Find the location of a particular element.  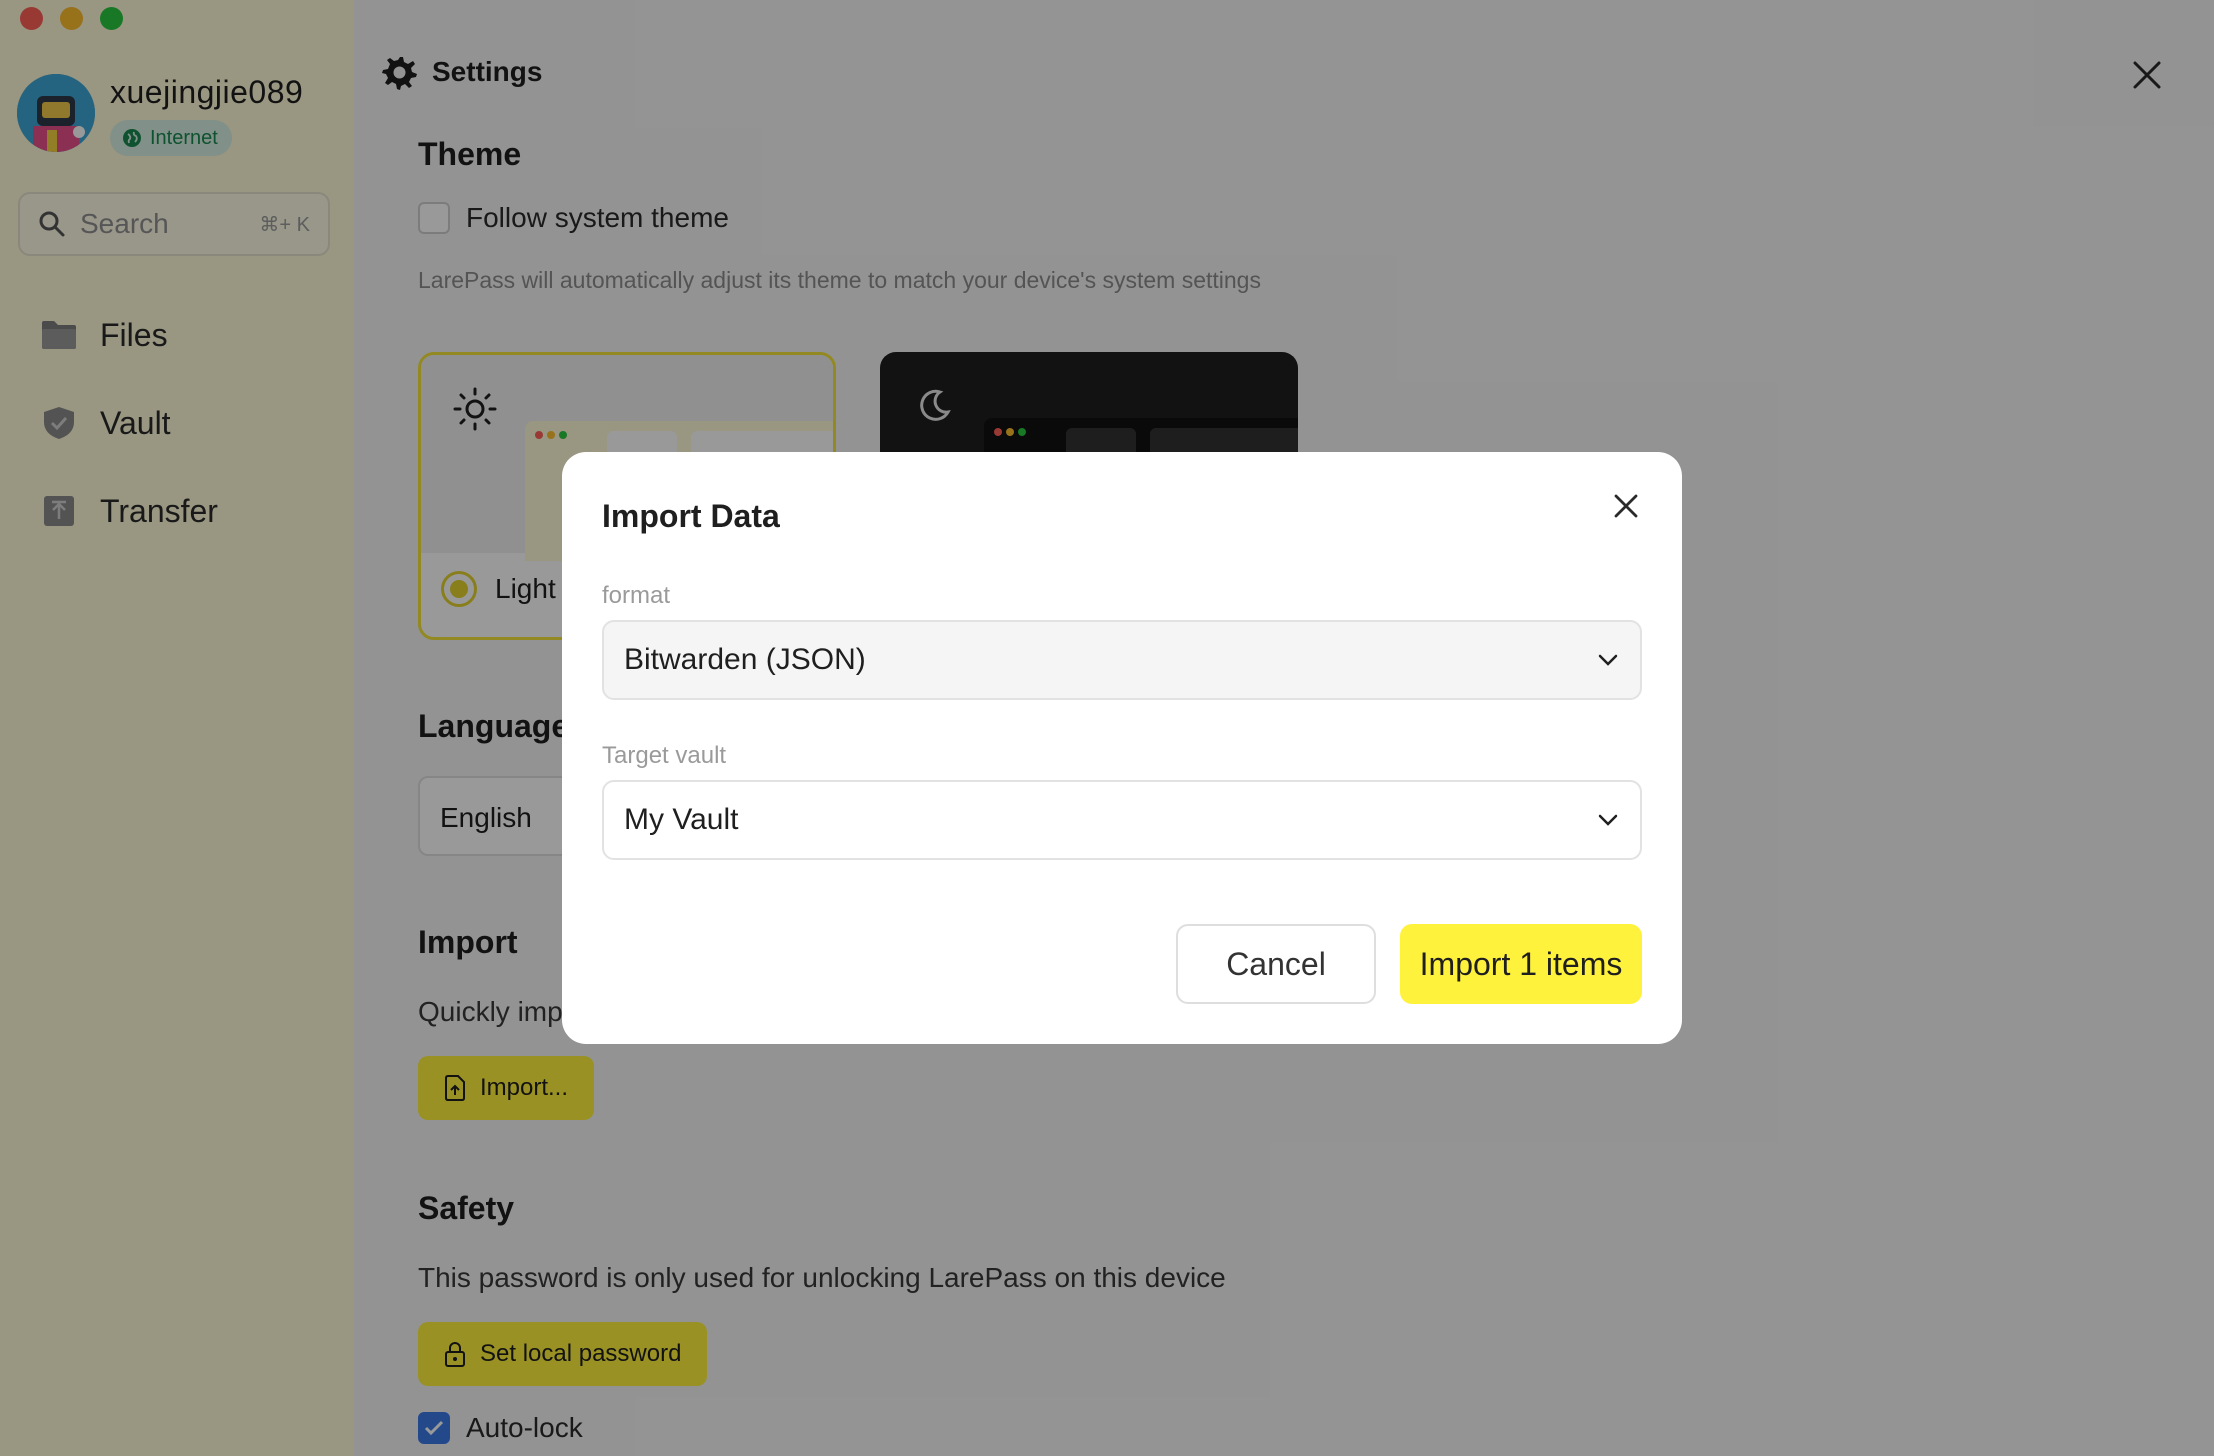

import-items-button: Import 1 items is located at coordinates (1521, 964).